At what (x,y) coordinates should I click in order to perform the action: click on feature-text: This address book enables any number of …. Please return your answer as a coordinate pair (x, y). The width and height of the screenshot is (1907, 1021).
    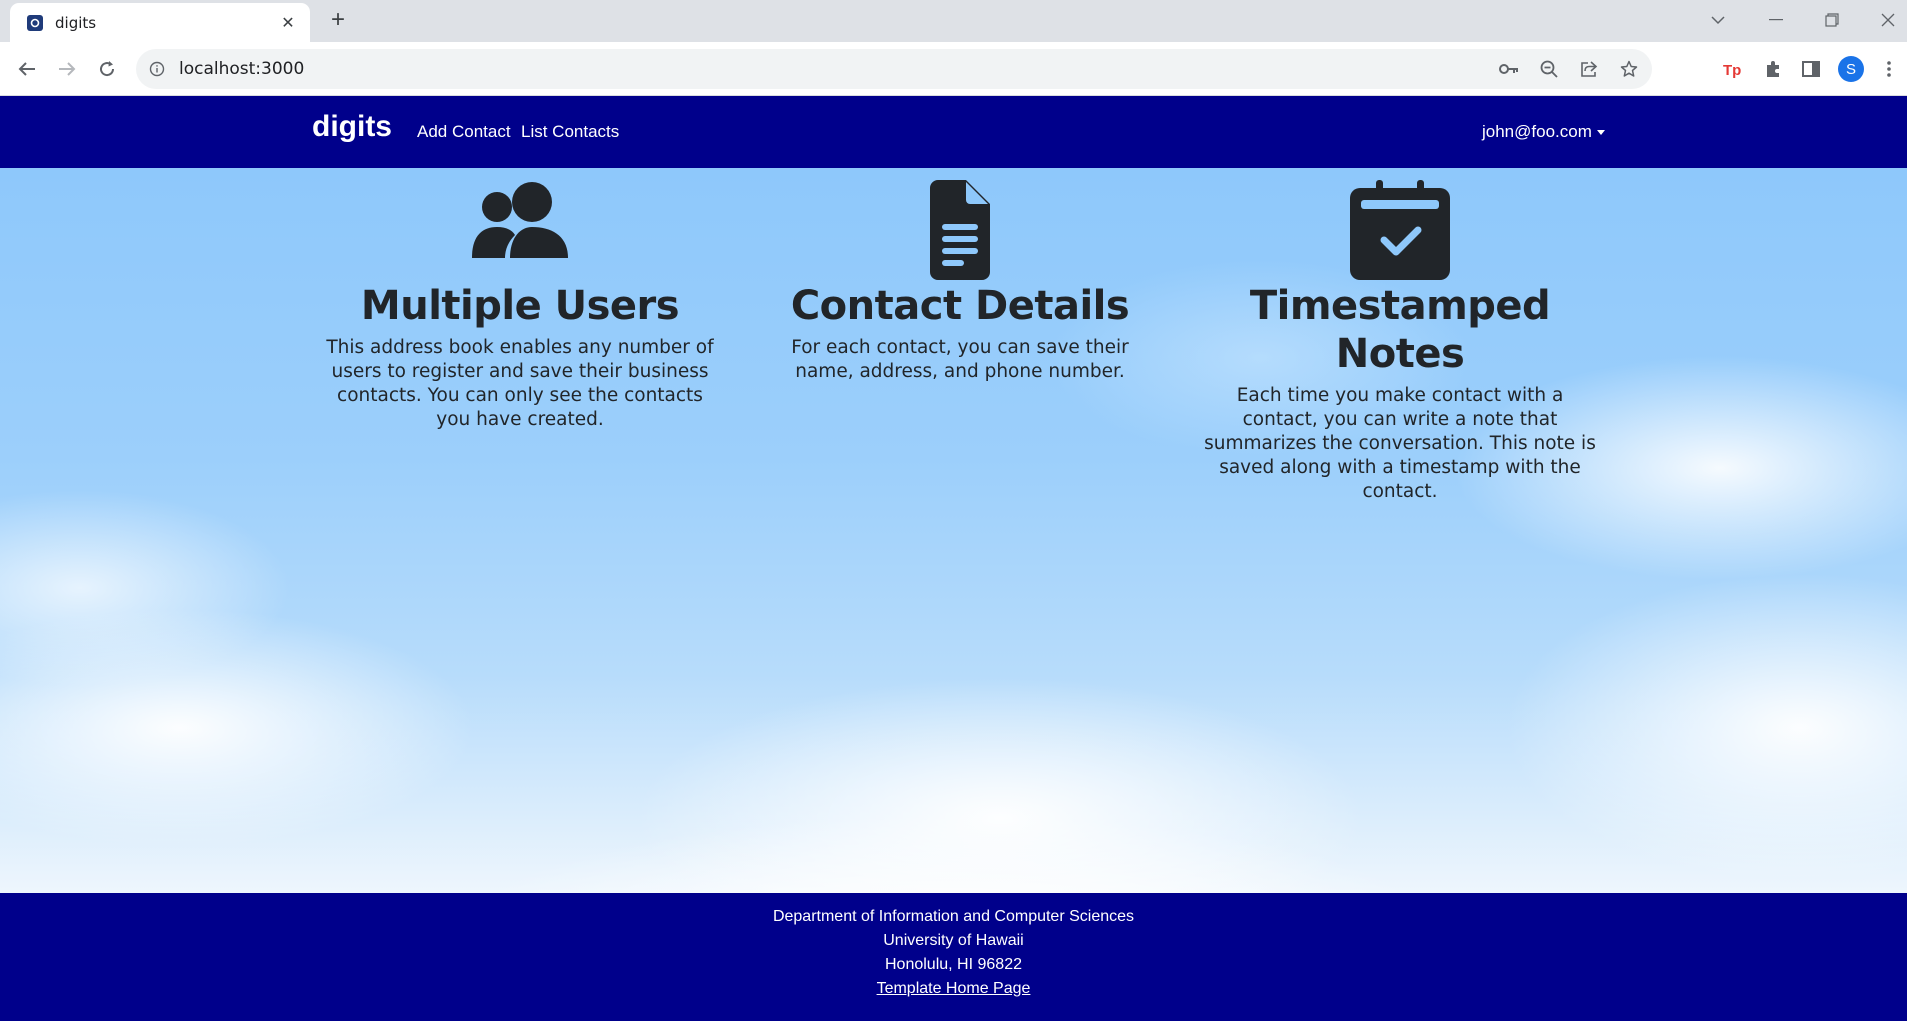
    Looking at the image, I should click on (520, 383).